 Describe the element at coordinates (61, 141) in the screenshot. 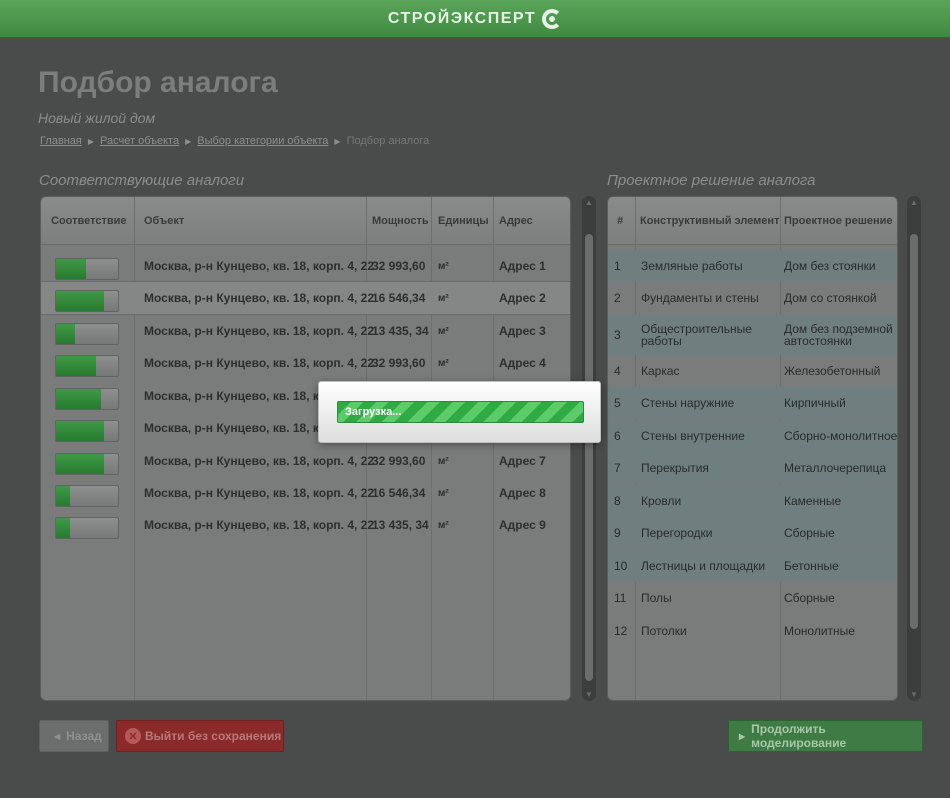

I see `breadcrumb-home-link: Главная` at that location.